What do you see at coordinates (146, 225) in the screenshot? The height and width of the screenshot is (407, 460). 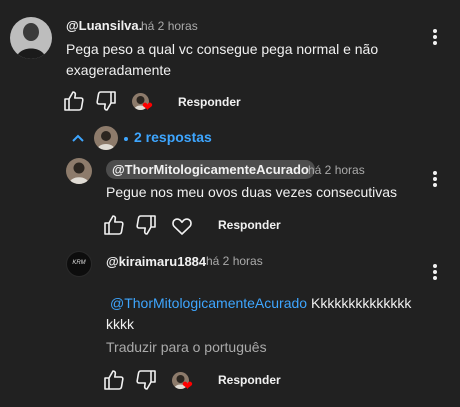 I see `reply1-dislike-icon` at bounding box center [146, 225].